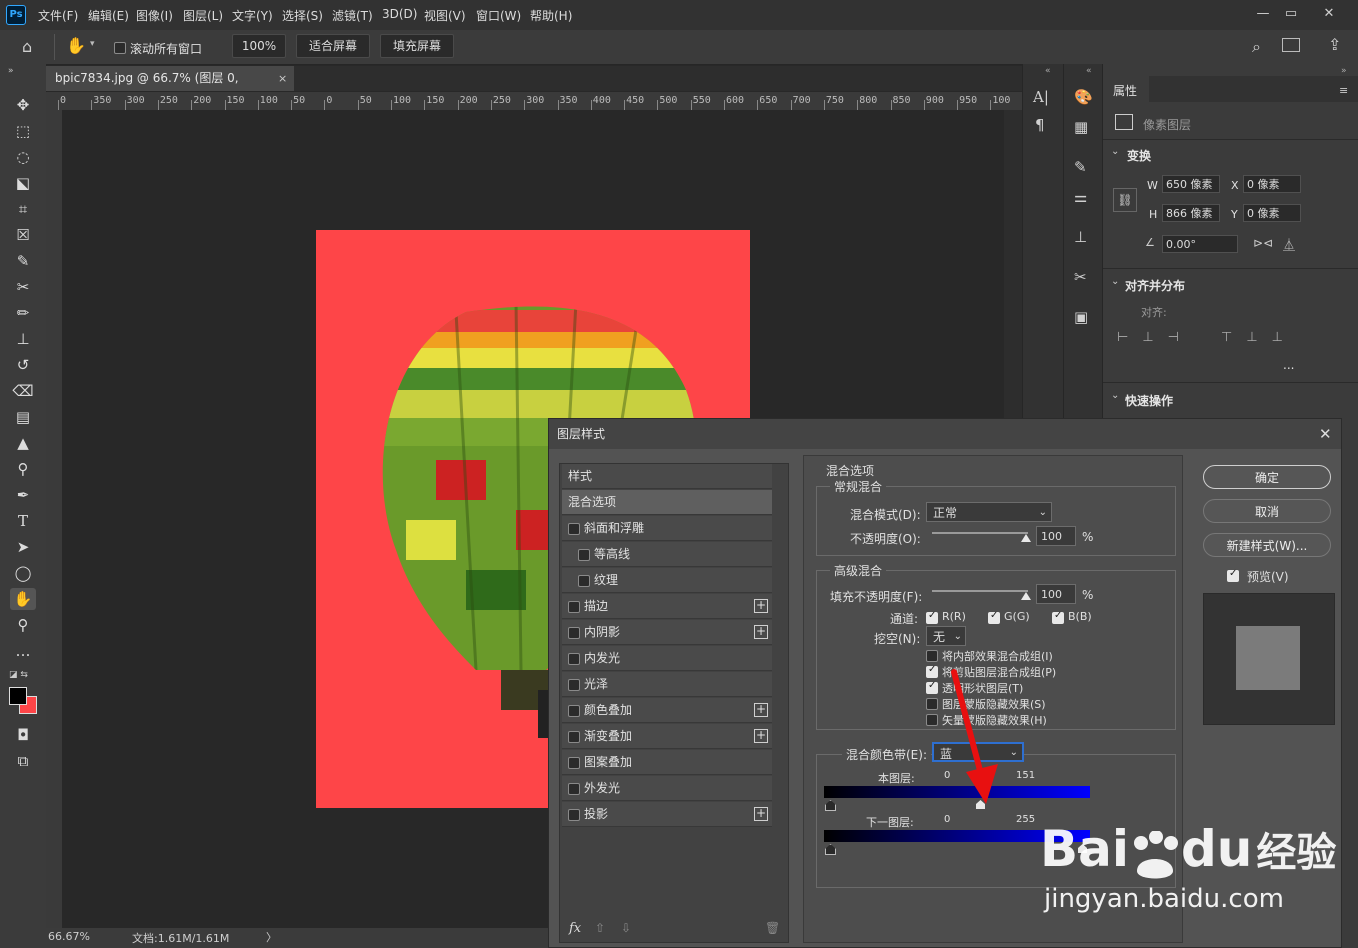 This screenshot has width=1358, height=948. What do you see at coordinates (667, 502) in the screenshot?
I see `style-item: 混合选项` at bounding box center [667, 502].